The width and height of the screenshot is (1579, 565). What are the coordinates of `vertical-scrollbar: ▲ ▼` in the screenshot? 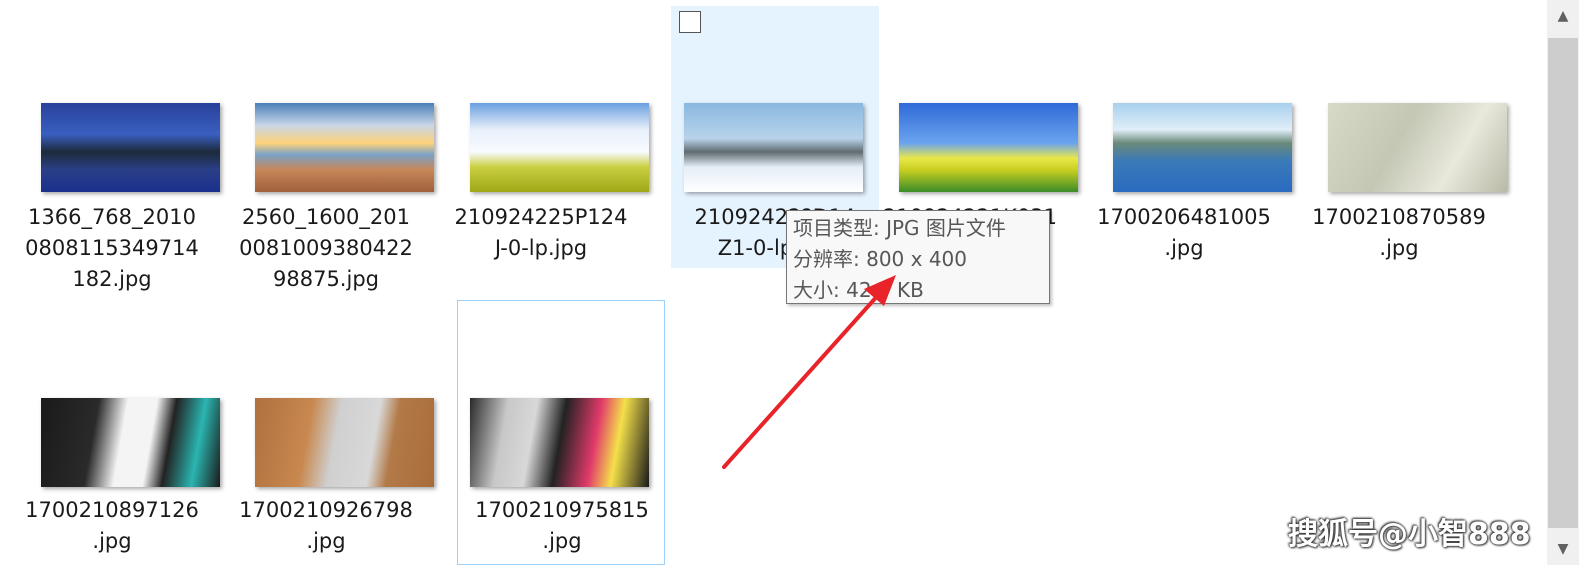 It's located at (1563, 282).